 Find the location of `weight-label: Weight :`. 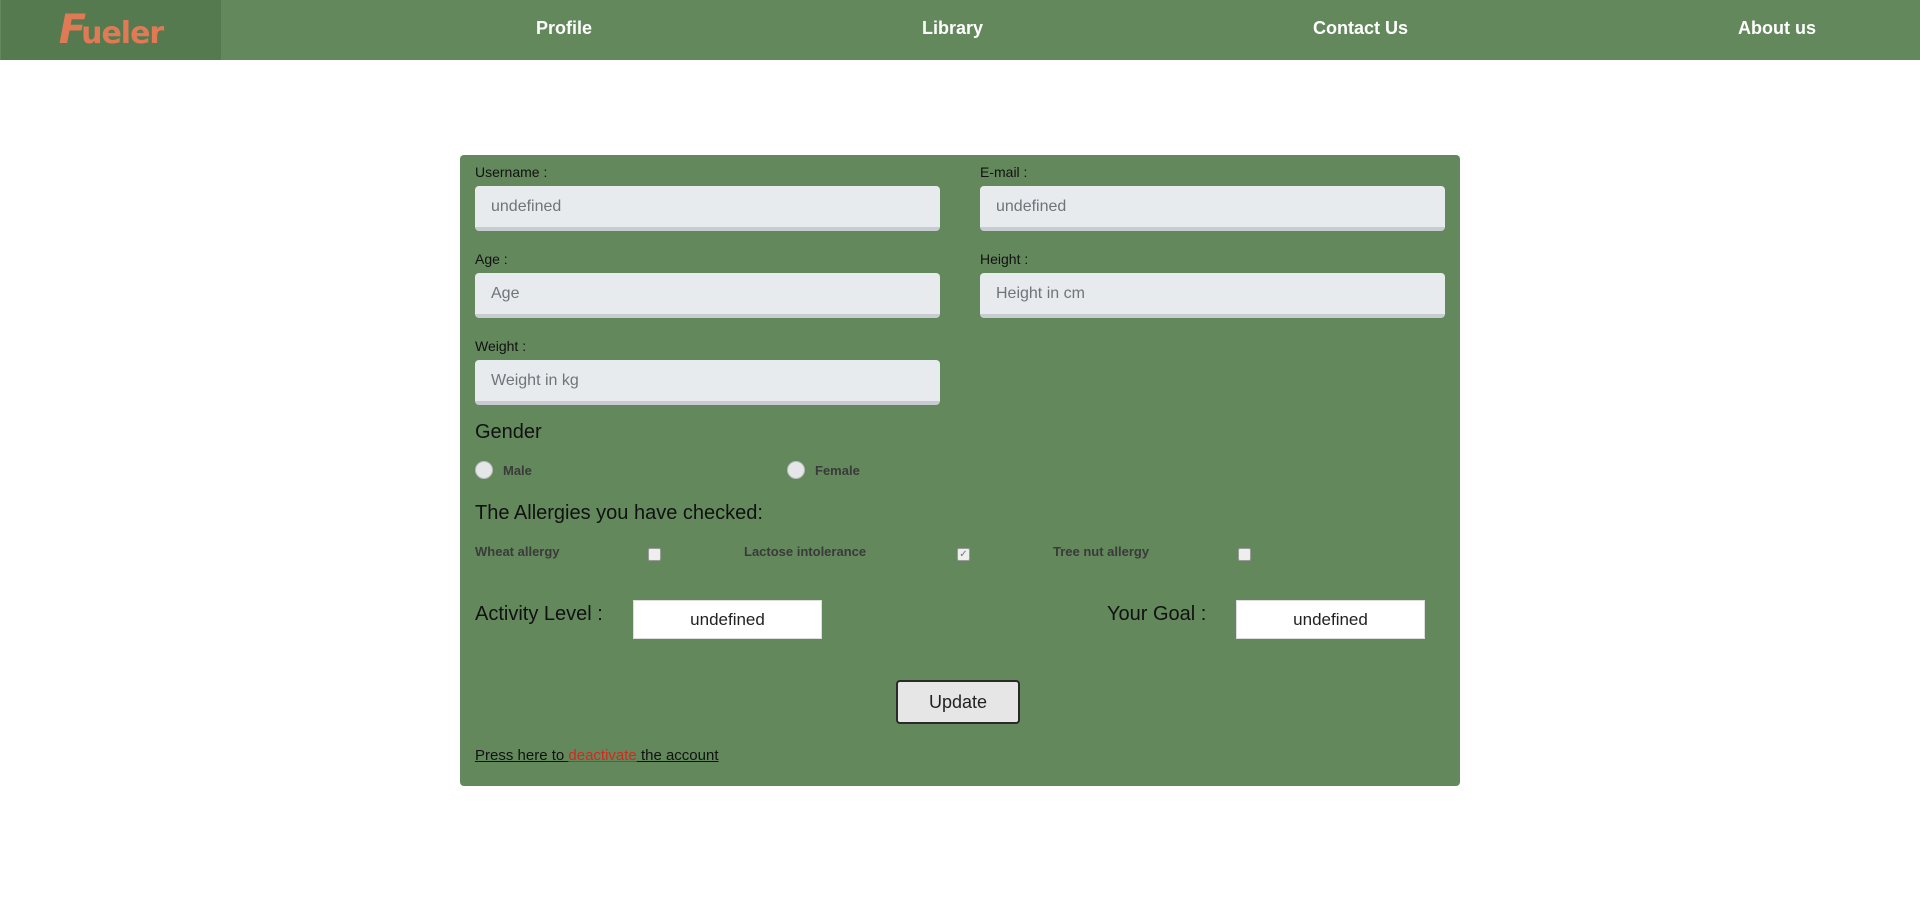

weight-label: Weight : is located at coordinates (501, 346).